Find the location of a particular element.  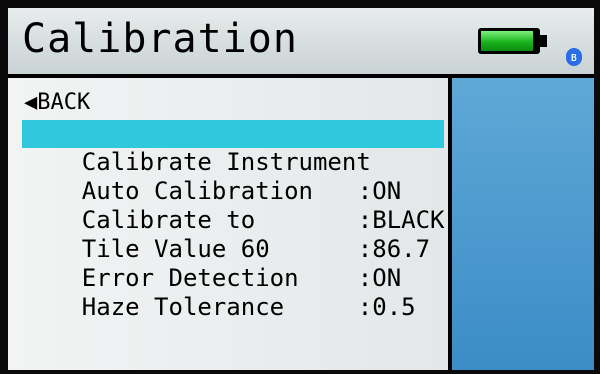

menu-item-haze-tolerance: Haze Tolerance :0.5 is located at coordinates (220, 293).